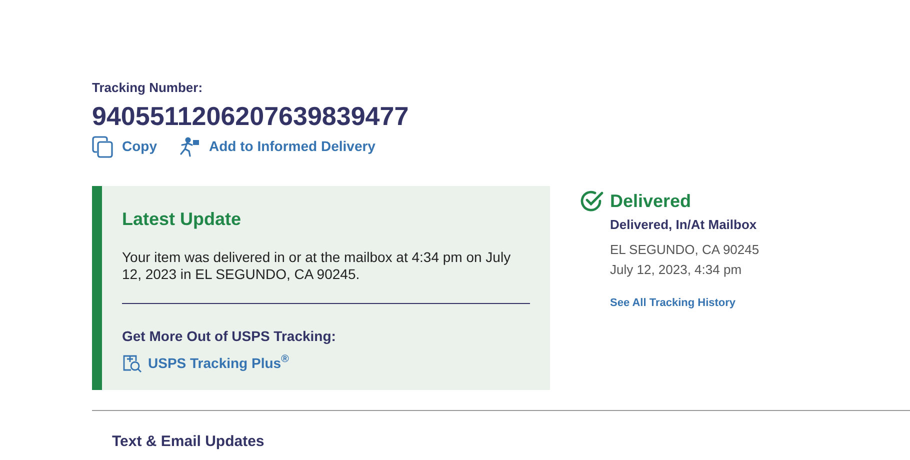 The width and height of the screenshot is (910, 460). What do you see at coordinates (251, 116) in the screenshot?
I see `tracking-number: 9405511206207639839477` at bounding box center [251, 116].